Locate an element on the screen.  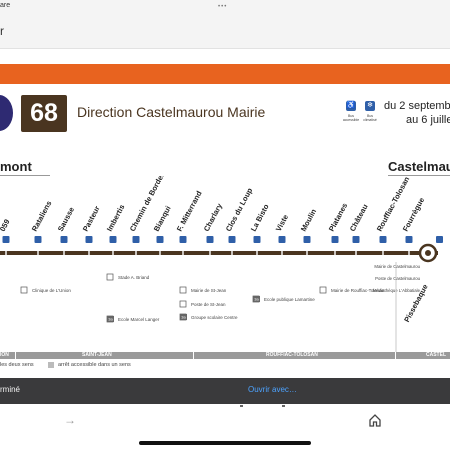
one-way-accessible-icon is located at coordinates (51, 365).